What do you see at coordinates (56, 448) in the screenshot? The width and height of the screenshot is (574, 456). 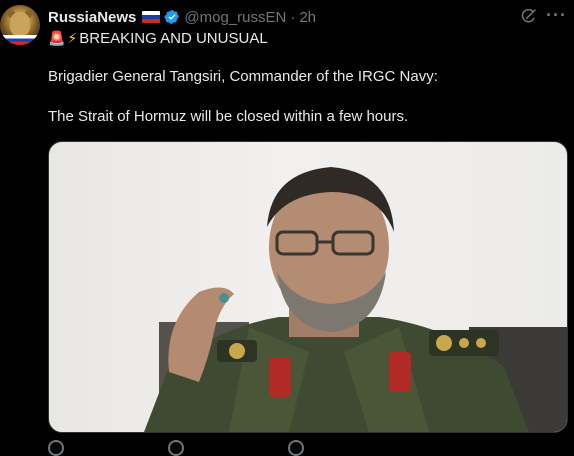 I see `reply-icon` at bounding box center [56, 448].